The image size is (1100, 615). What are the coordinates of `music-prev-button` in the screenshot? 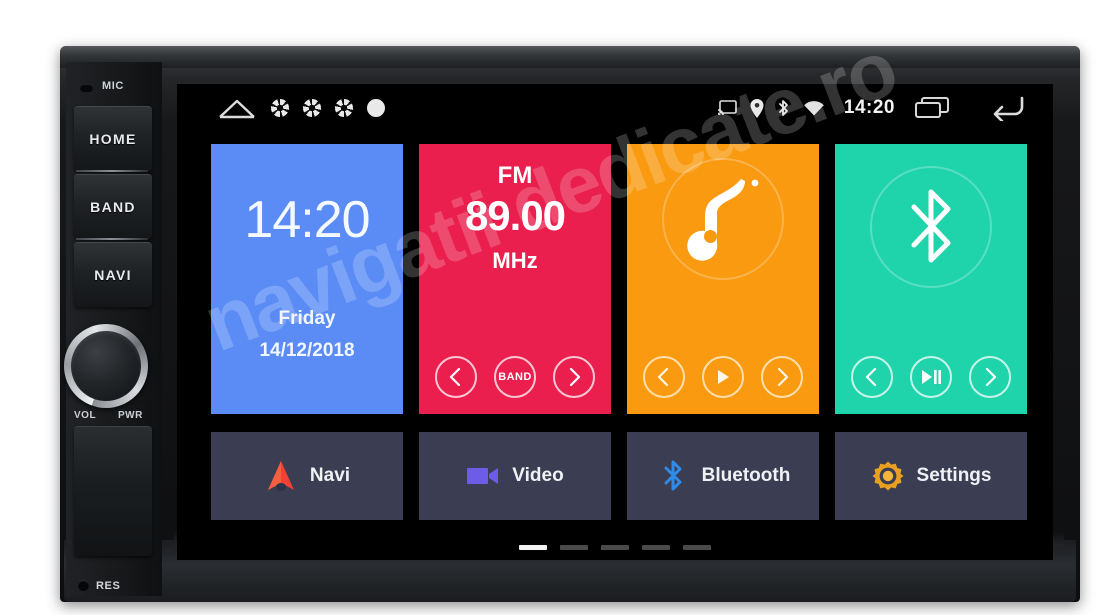 It's located at (664, 377).